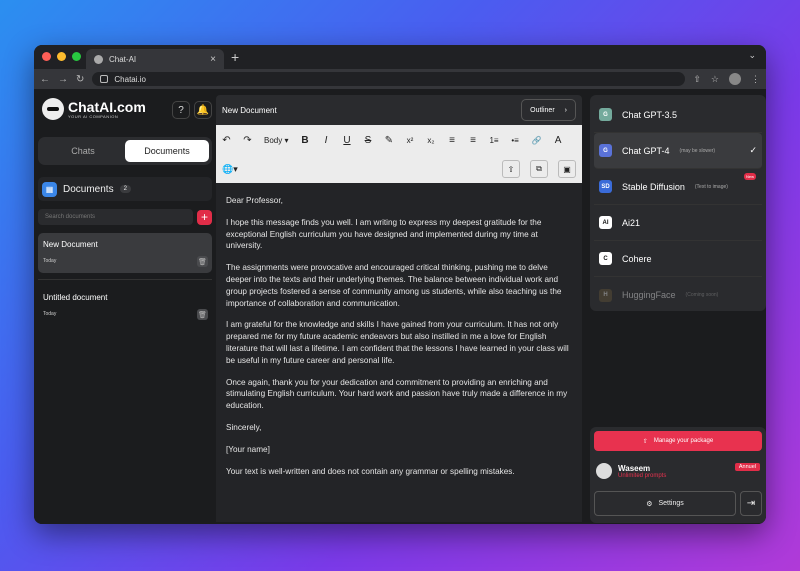 The image size is (800, 571). I want to click on search-documents-input: Search documents, so click(115, 217).